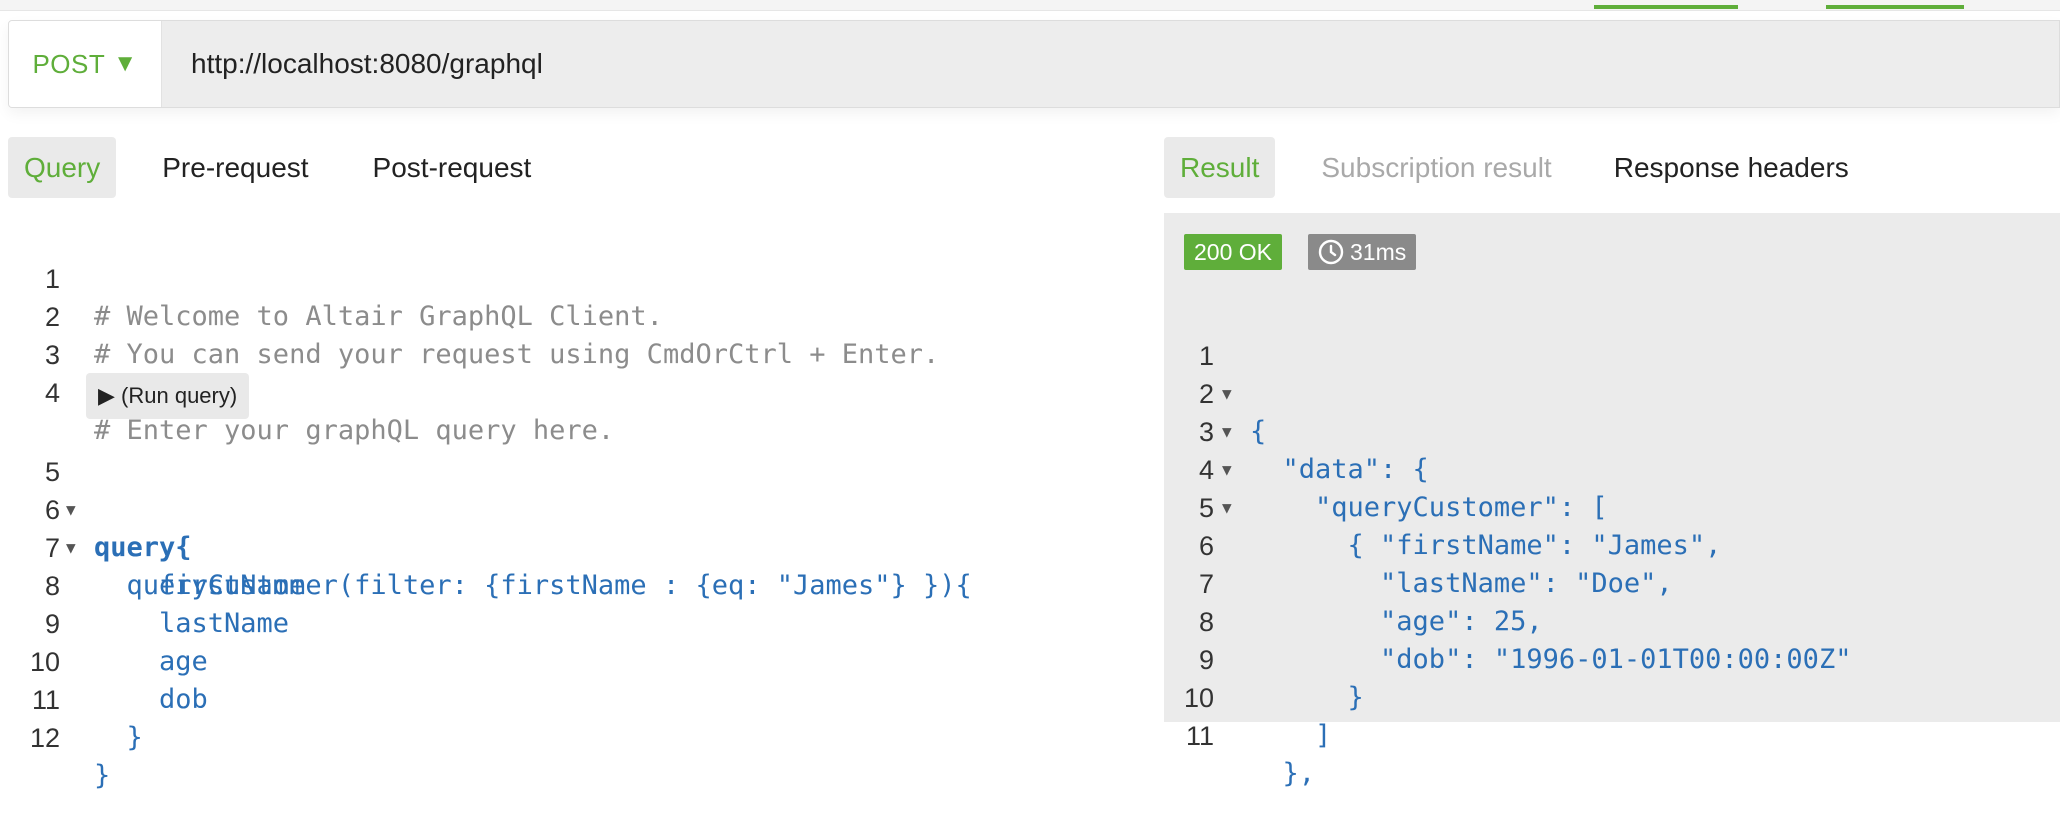 The width and height of the screenshot is (2060, 833). Describe the element at coordinates (1233, 252) in the screenshot. I see `status-badge: 200 OK` at that location.